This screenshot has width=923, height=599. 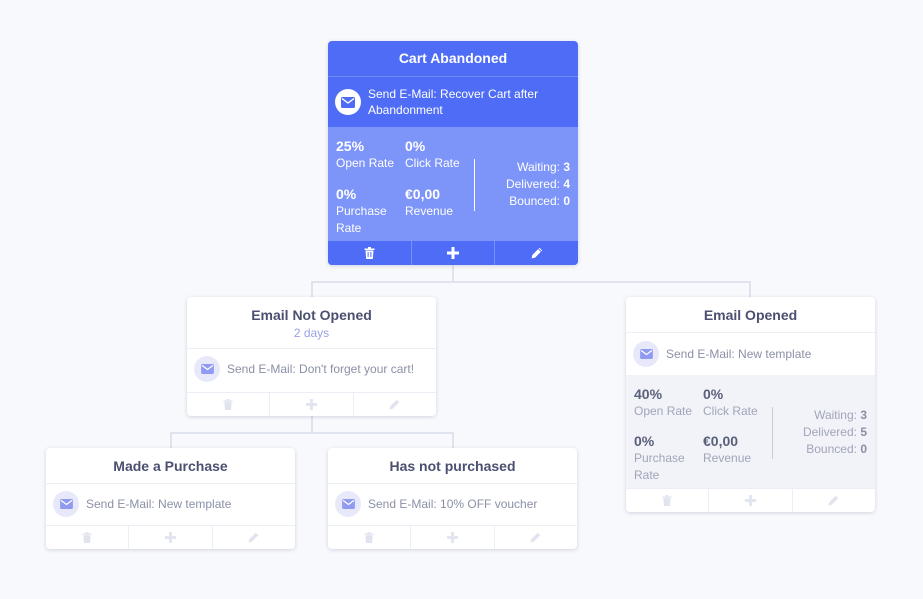 I want to click on delivered-stat: Delivered: 4, so click(x=522, y=184).